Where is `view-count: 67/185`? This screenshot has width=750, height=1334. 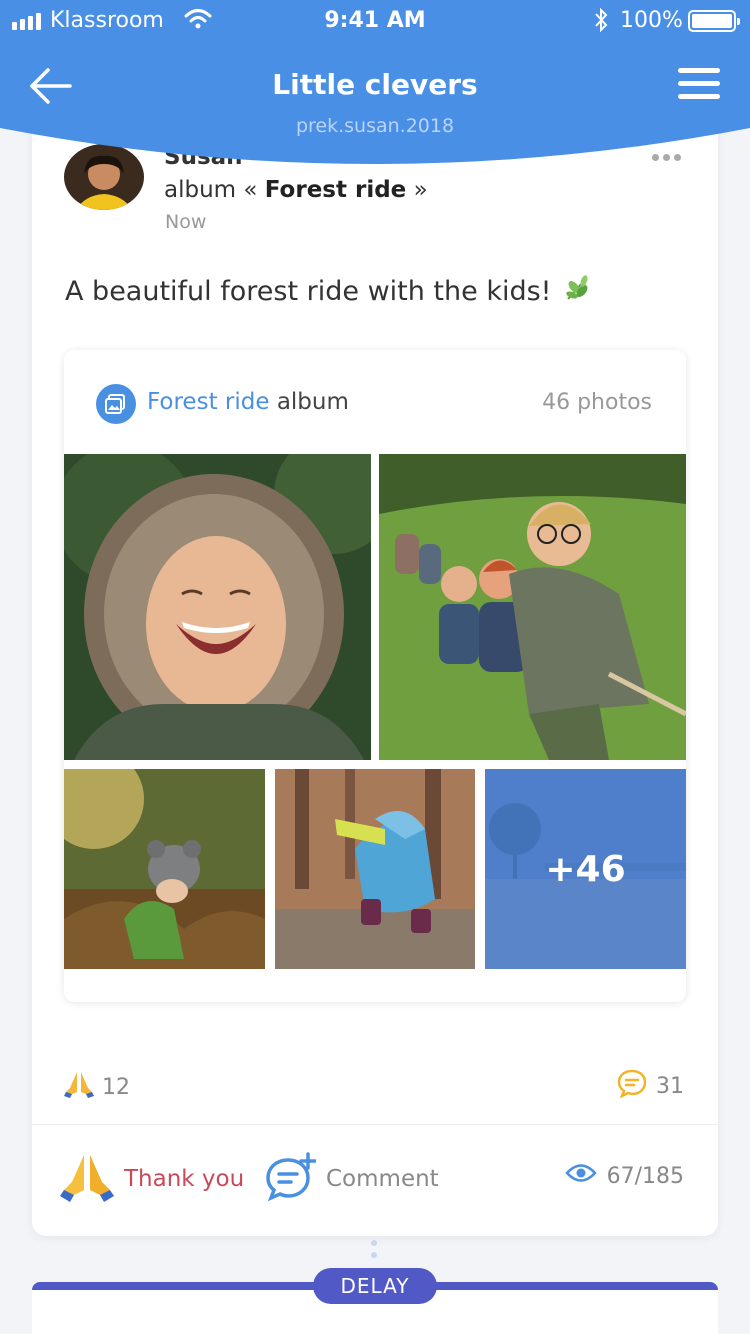
view-count: 67/185 is located at coordinates (624, 1176).